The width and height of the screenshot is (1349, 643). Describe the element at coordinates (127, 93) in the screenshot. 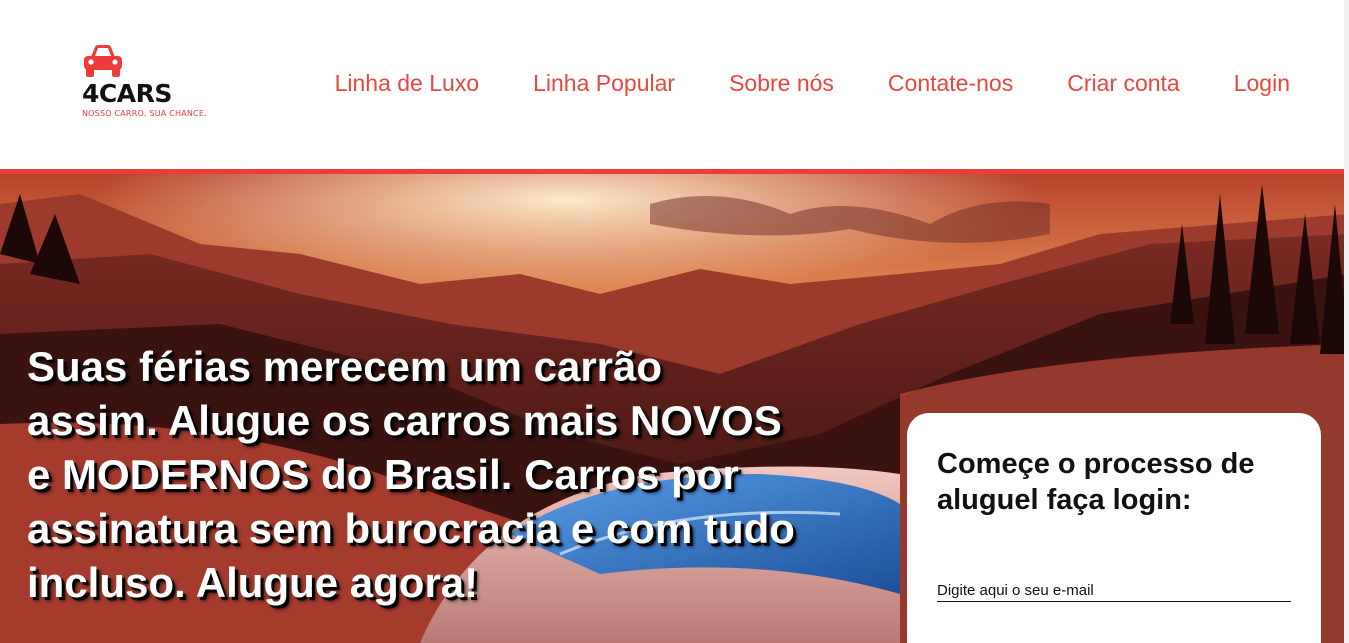

I see `brand-name: 4CARS` at that location.